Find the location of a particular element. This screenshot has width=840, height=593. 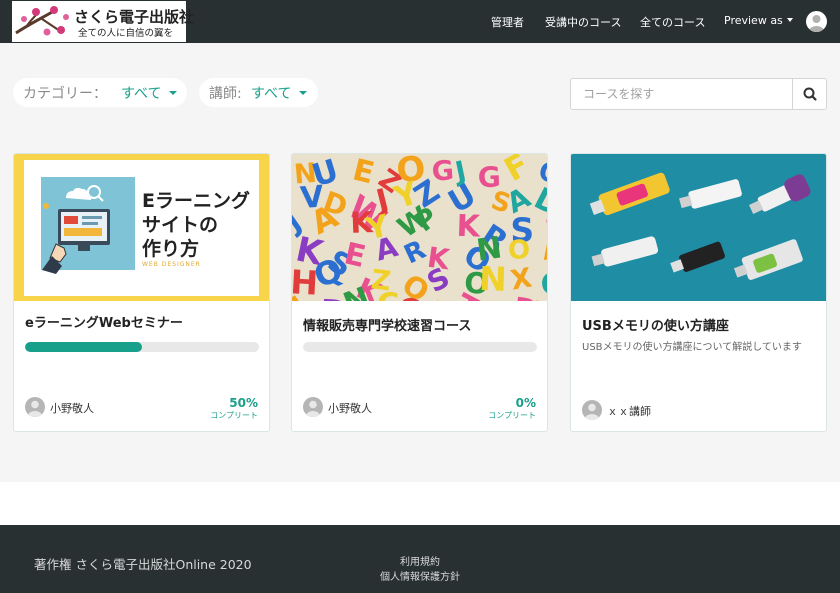

instructor-filter-value: すべて is located at coordinates (271, 93).